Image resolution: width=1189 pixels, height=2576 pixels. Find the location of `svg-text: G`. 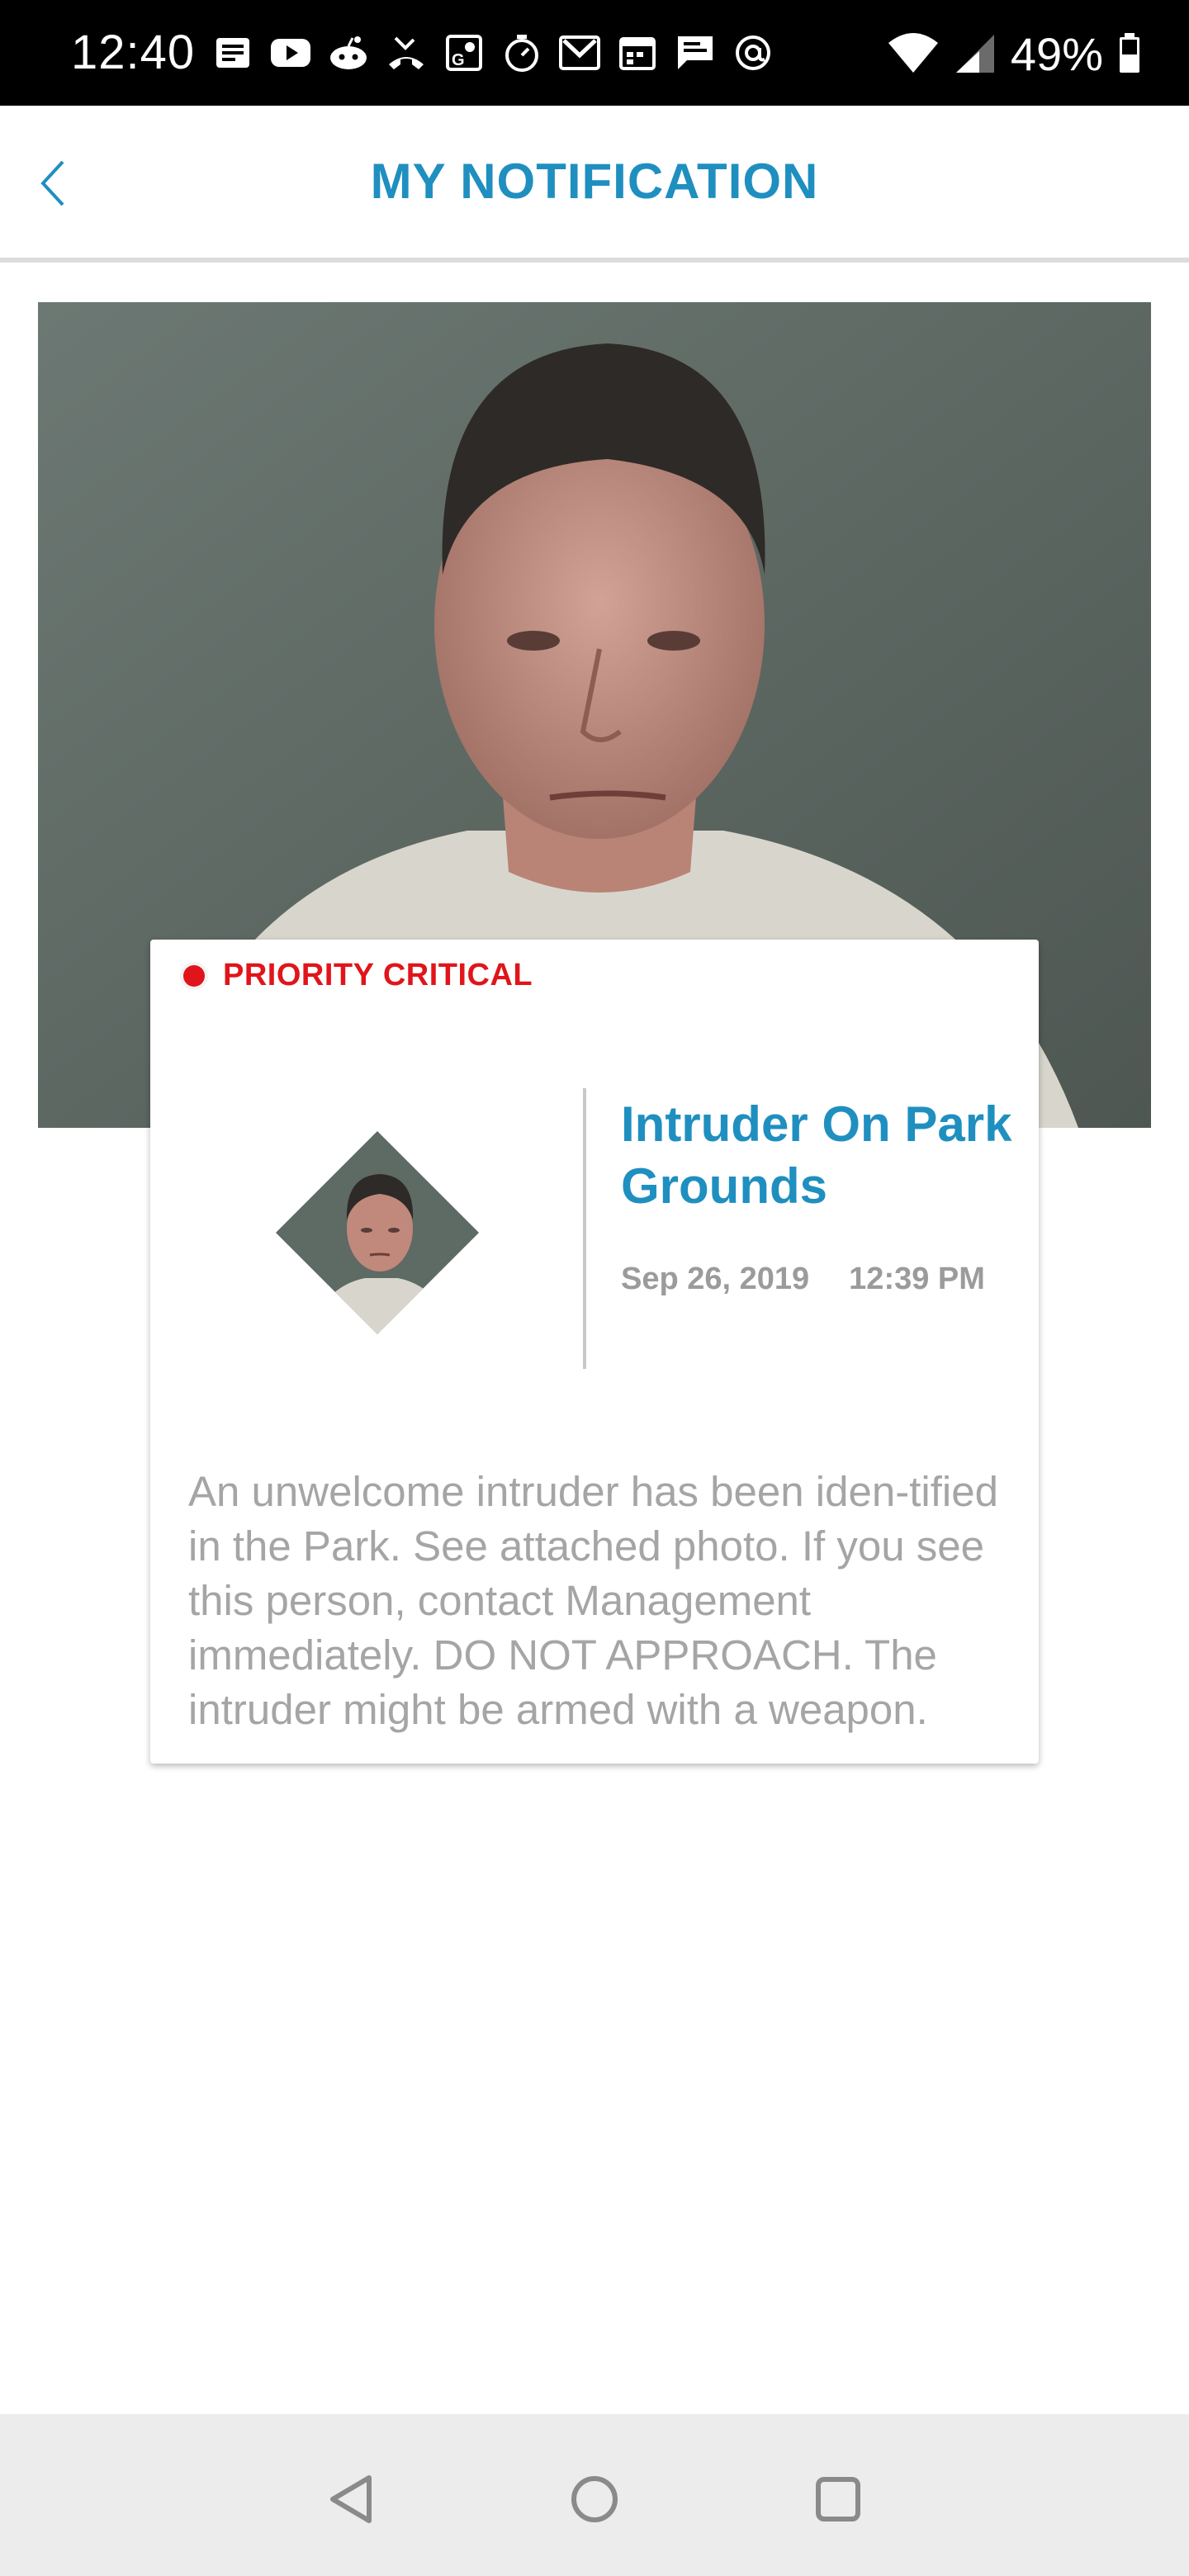

svg-text: G is located at coordinates (458, 60).